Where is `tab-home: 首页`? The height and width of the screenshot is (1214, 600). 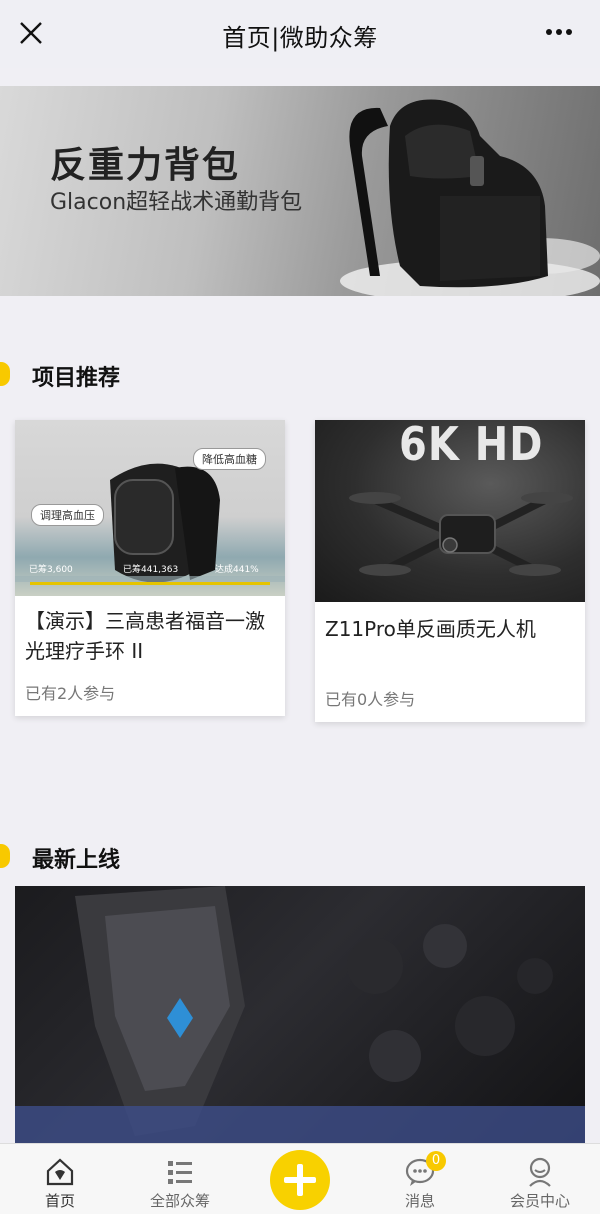 tab-home: 首页 is located at coordinates (60, 1179).